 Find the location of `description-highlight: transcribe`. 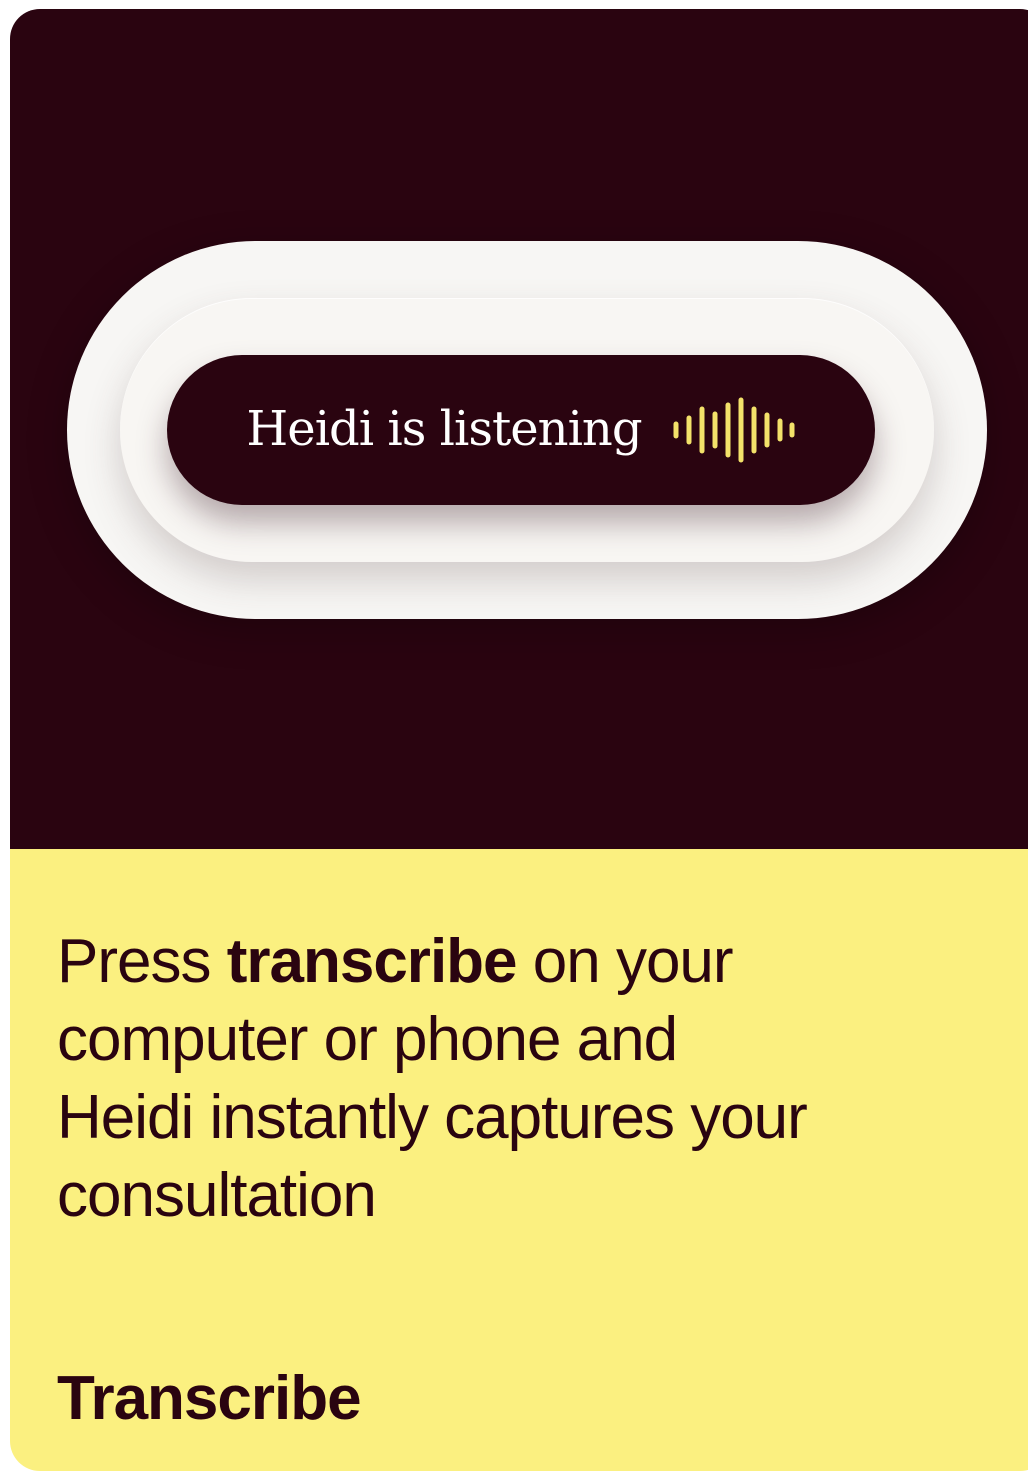

description-highlight: transcribe is located at coordinates (372, 961).